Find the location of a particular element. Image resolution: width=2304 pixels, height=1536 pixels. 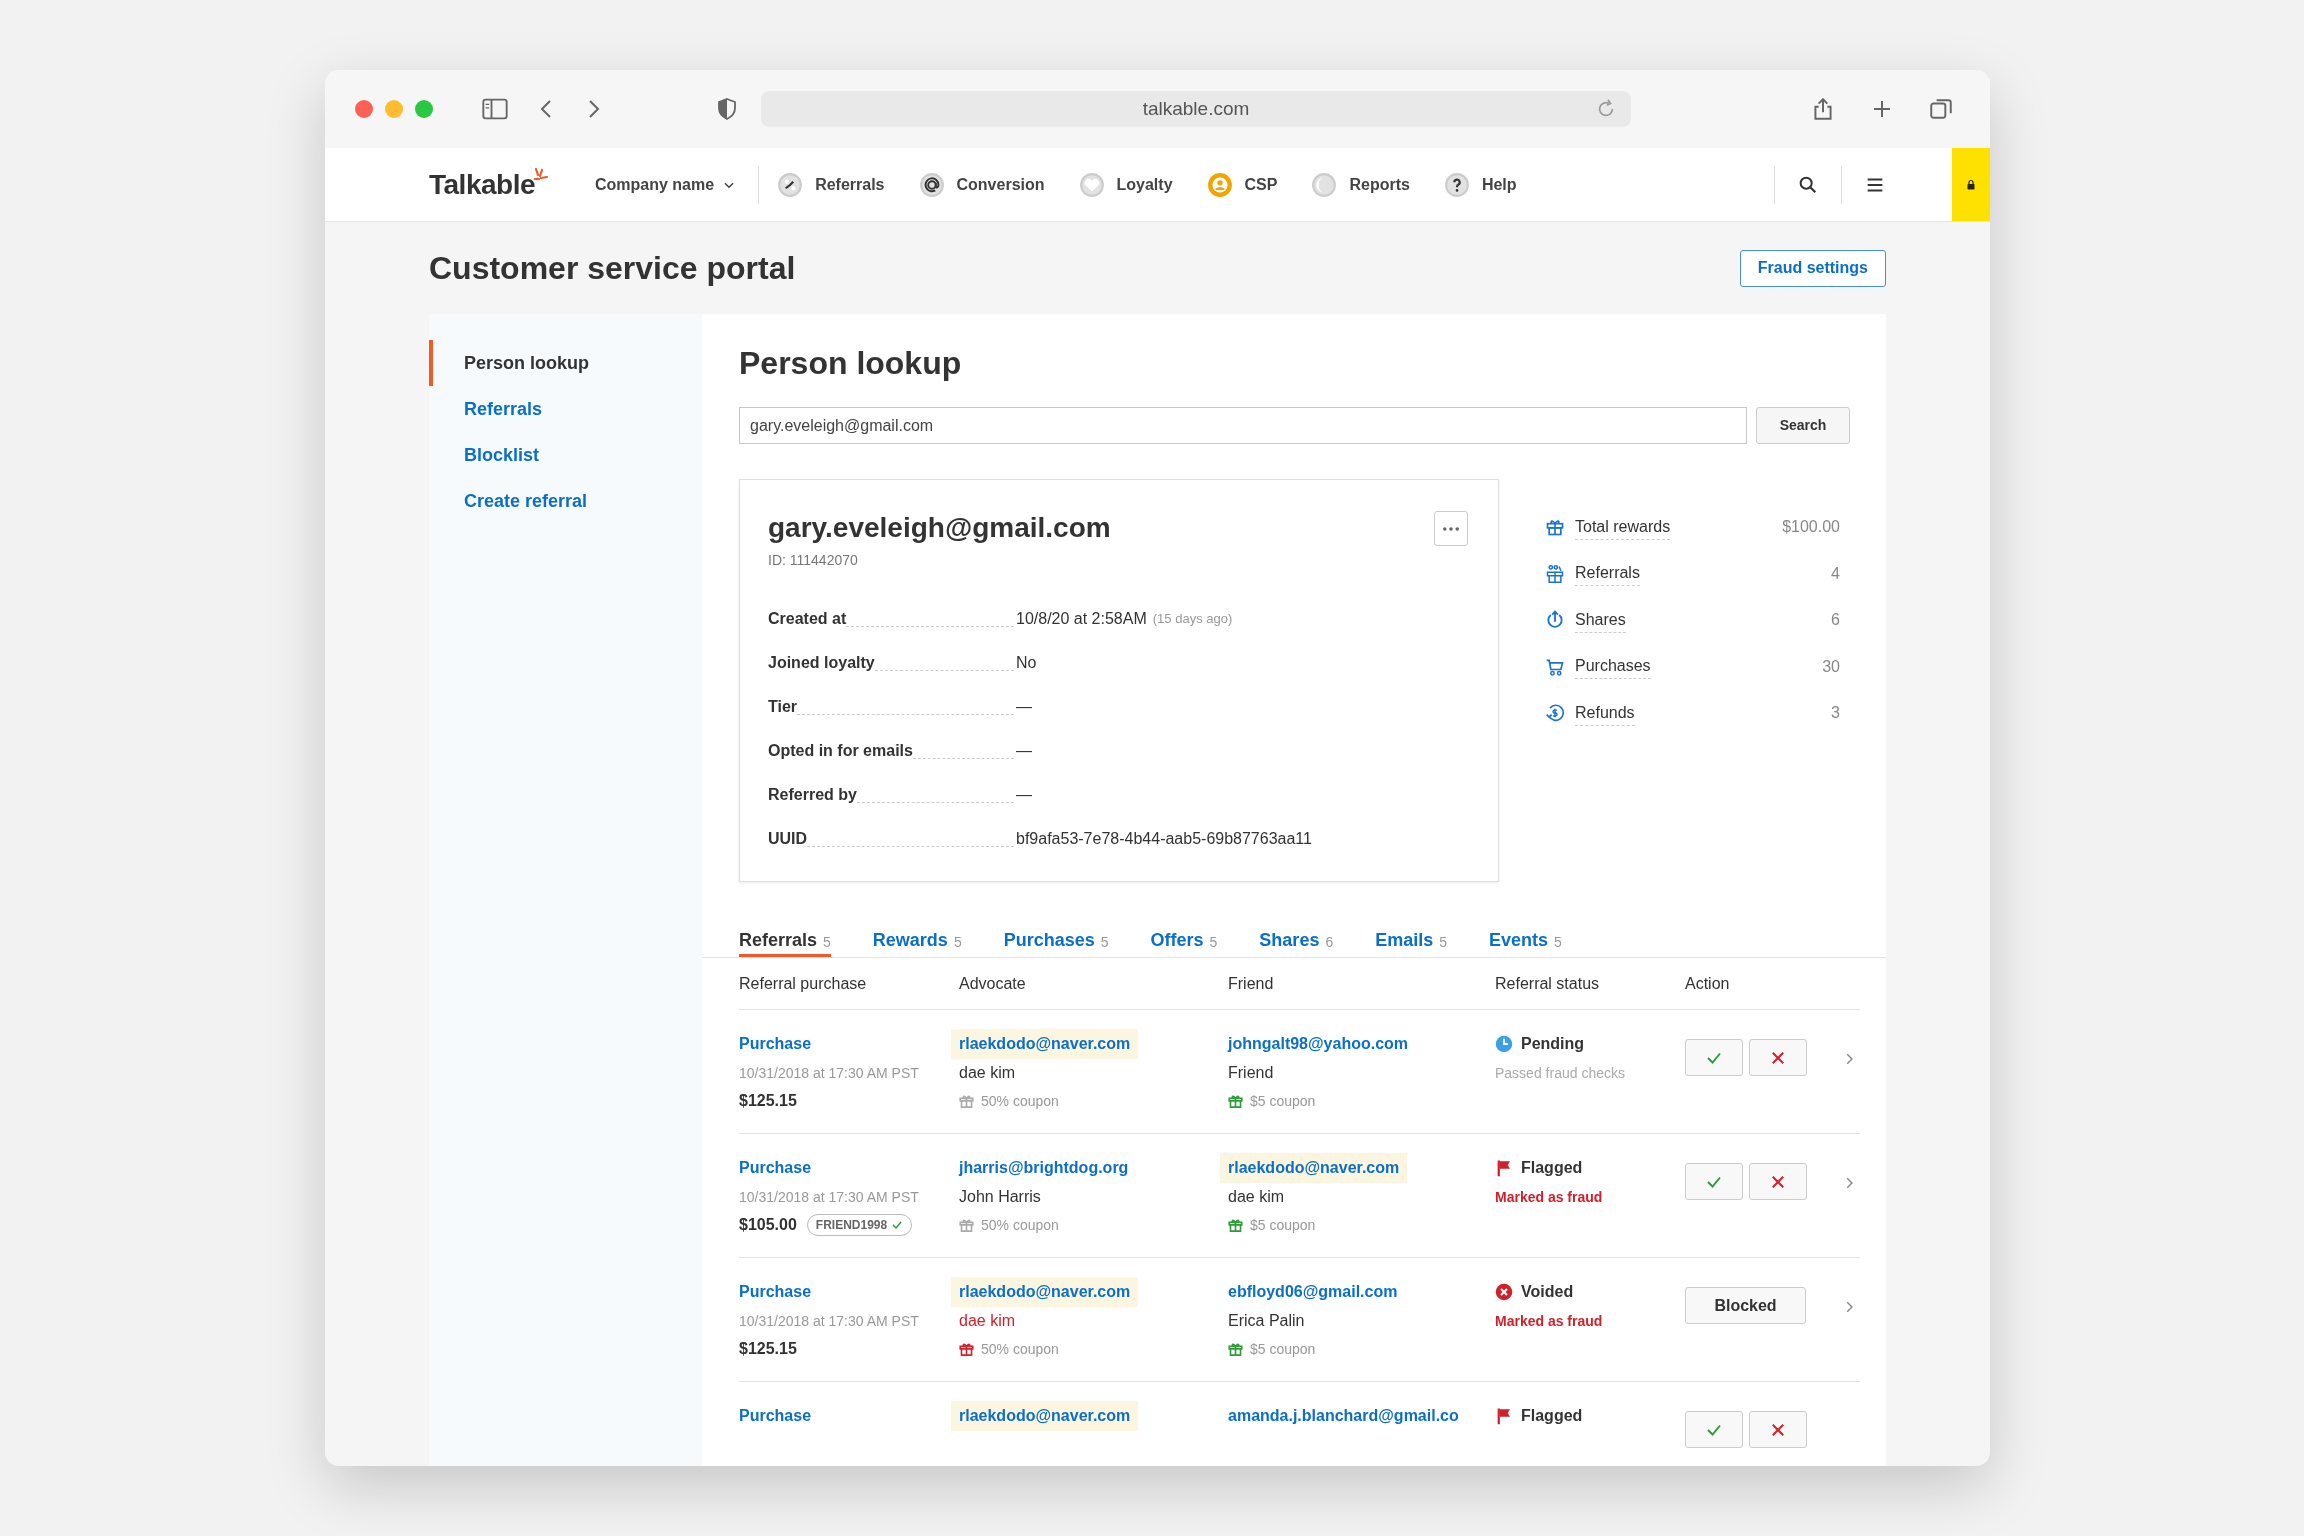

person-name: Erica Palin is located at coordinates (1267, 1321).